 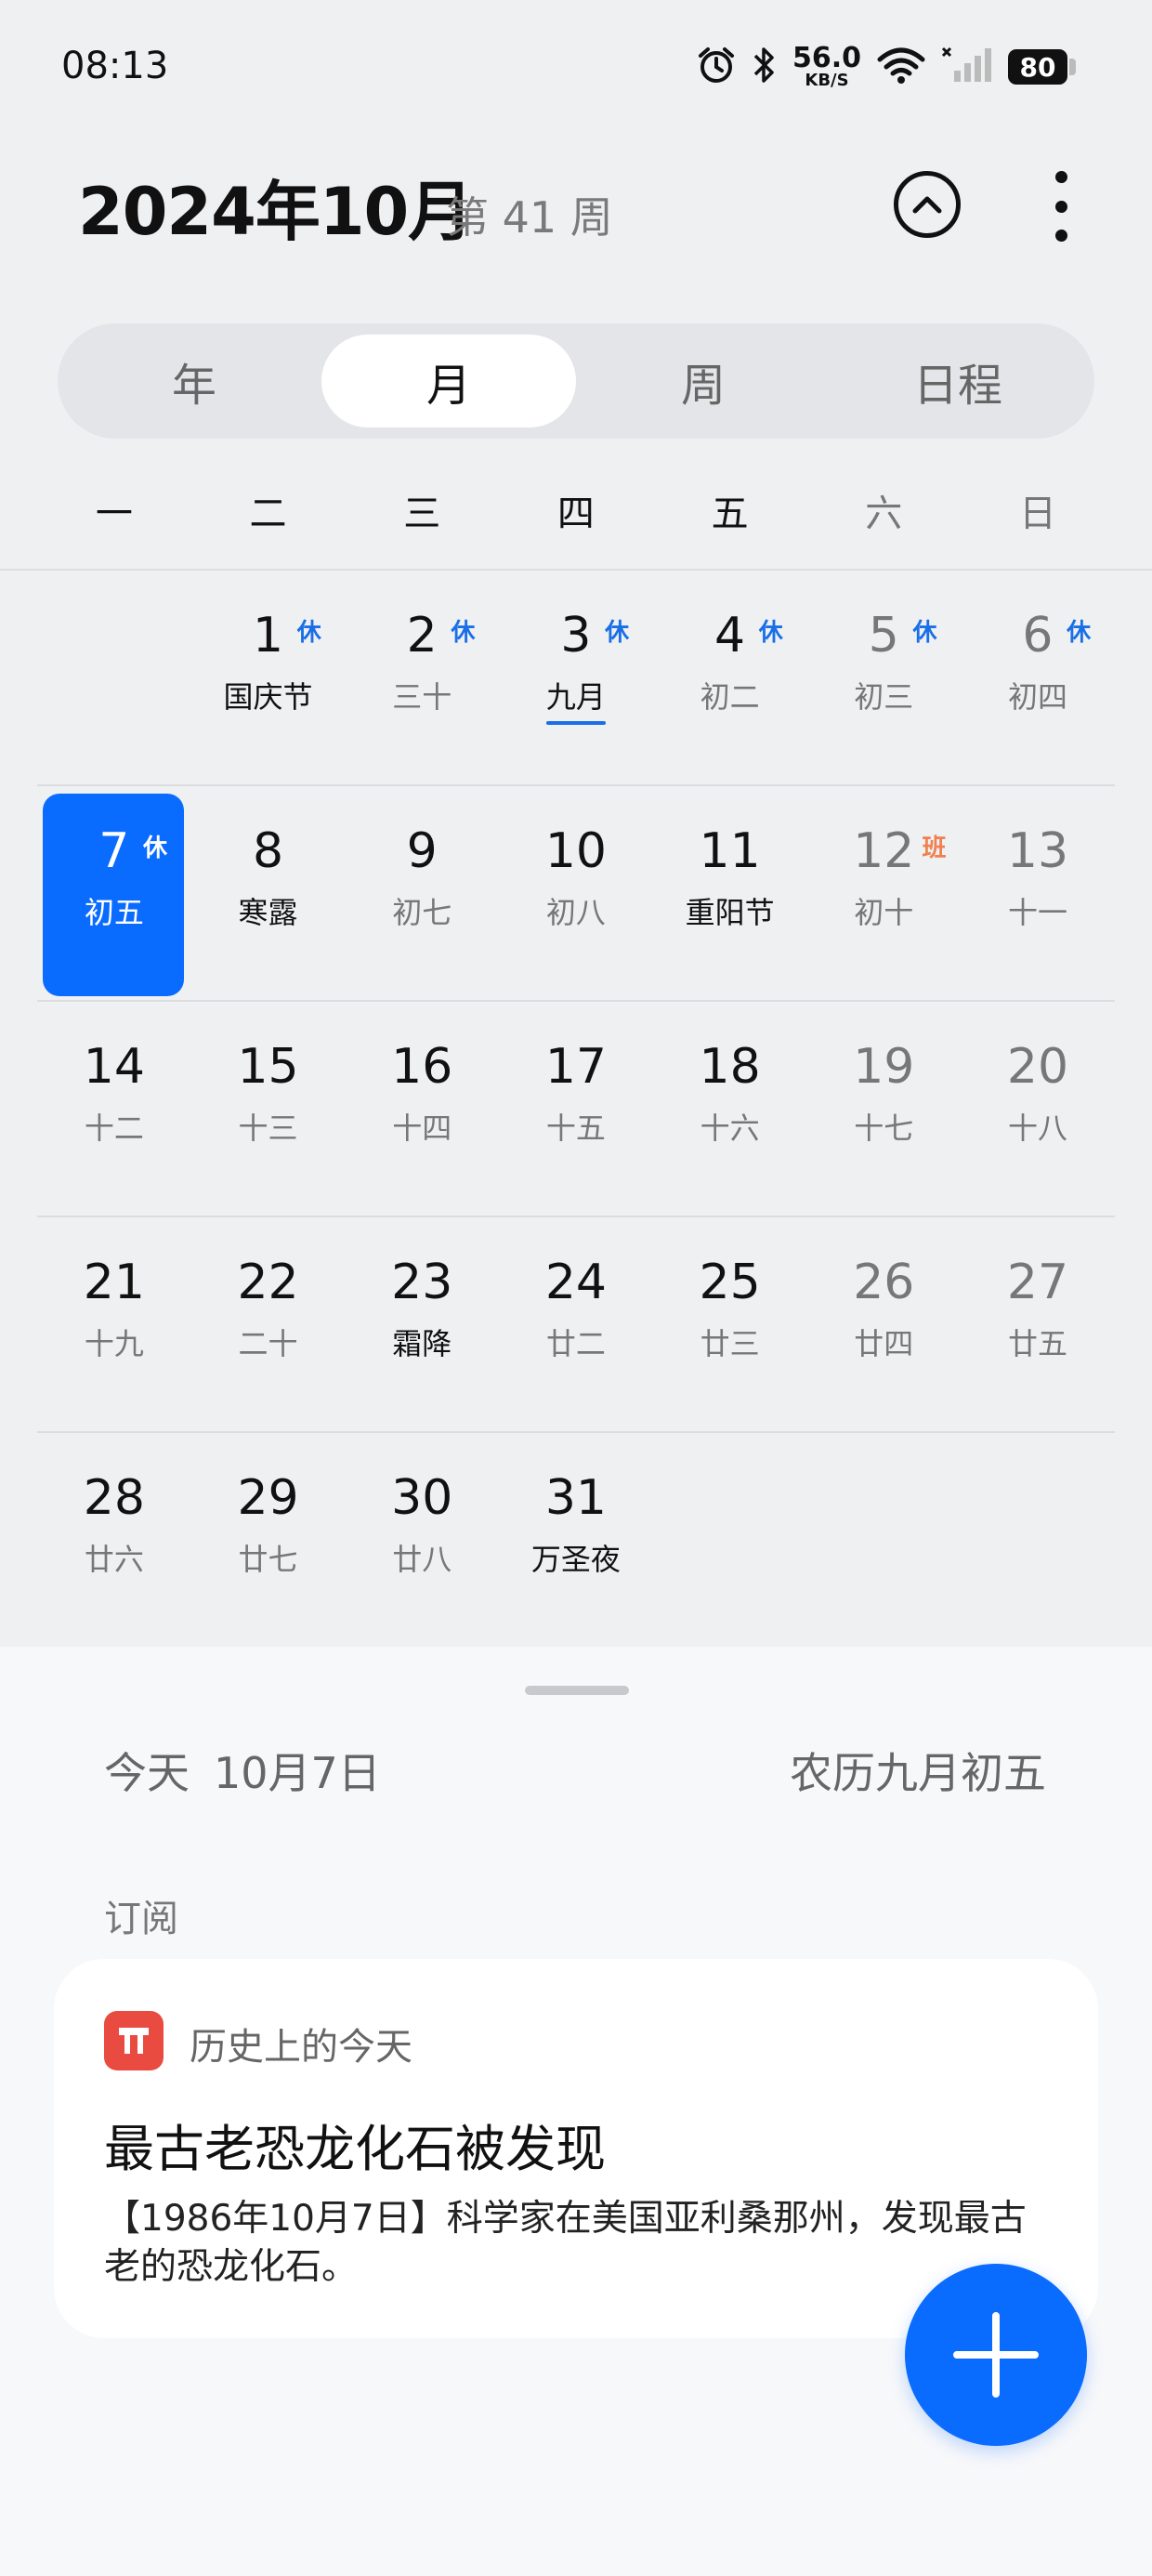 What do you see at coordinates (730, 677) in the screenshot?
I see `day-cell: 4 初二 休` at bounding box center [730, 677].